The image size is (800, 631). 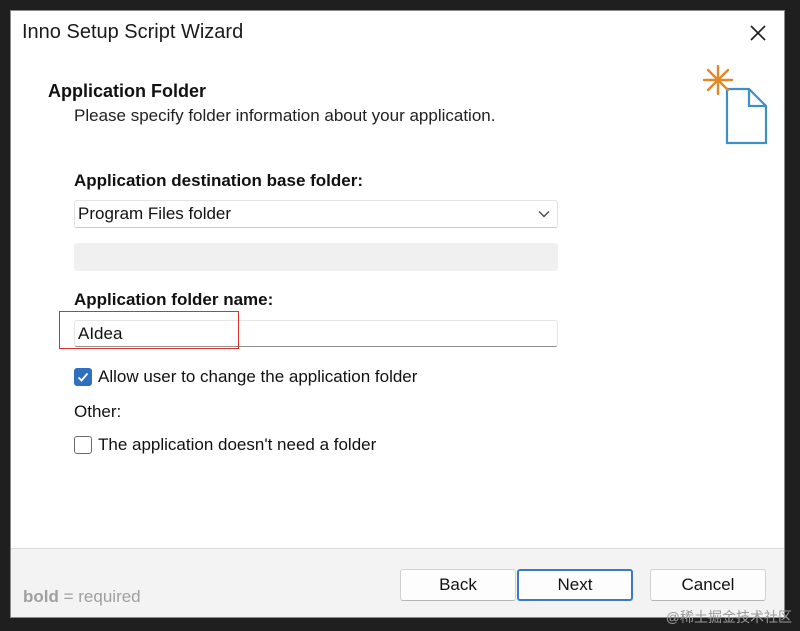 What do you see at coordinates (155, 213) in the screenshot?
I see `base-folder-selected-value: Program Files folder` at bounding box center [155, 213].